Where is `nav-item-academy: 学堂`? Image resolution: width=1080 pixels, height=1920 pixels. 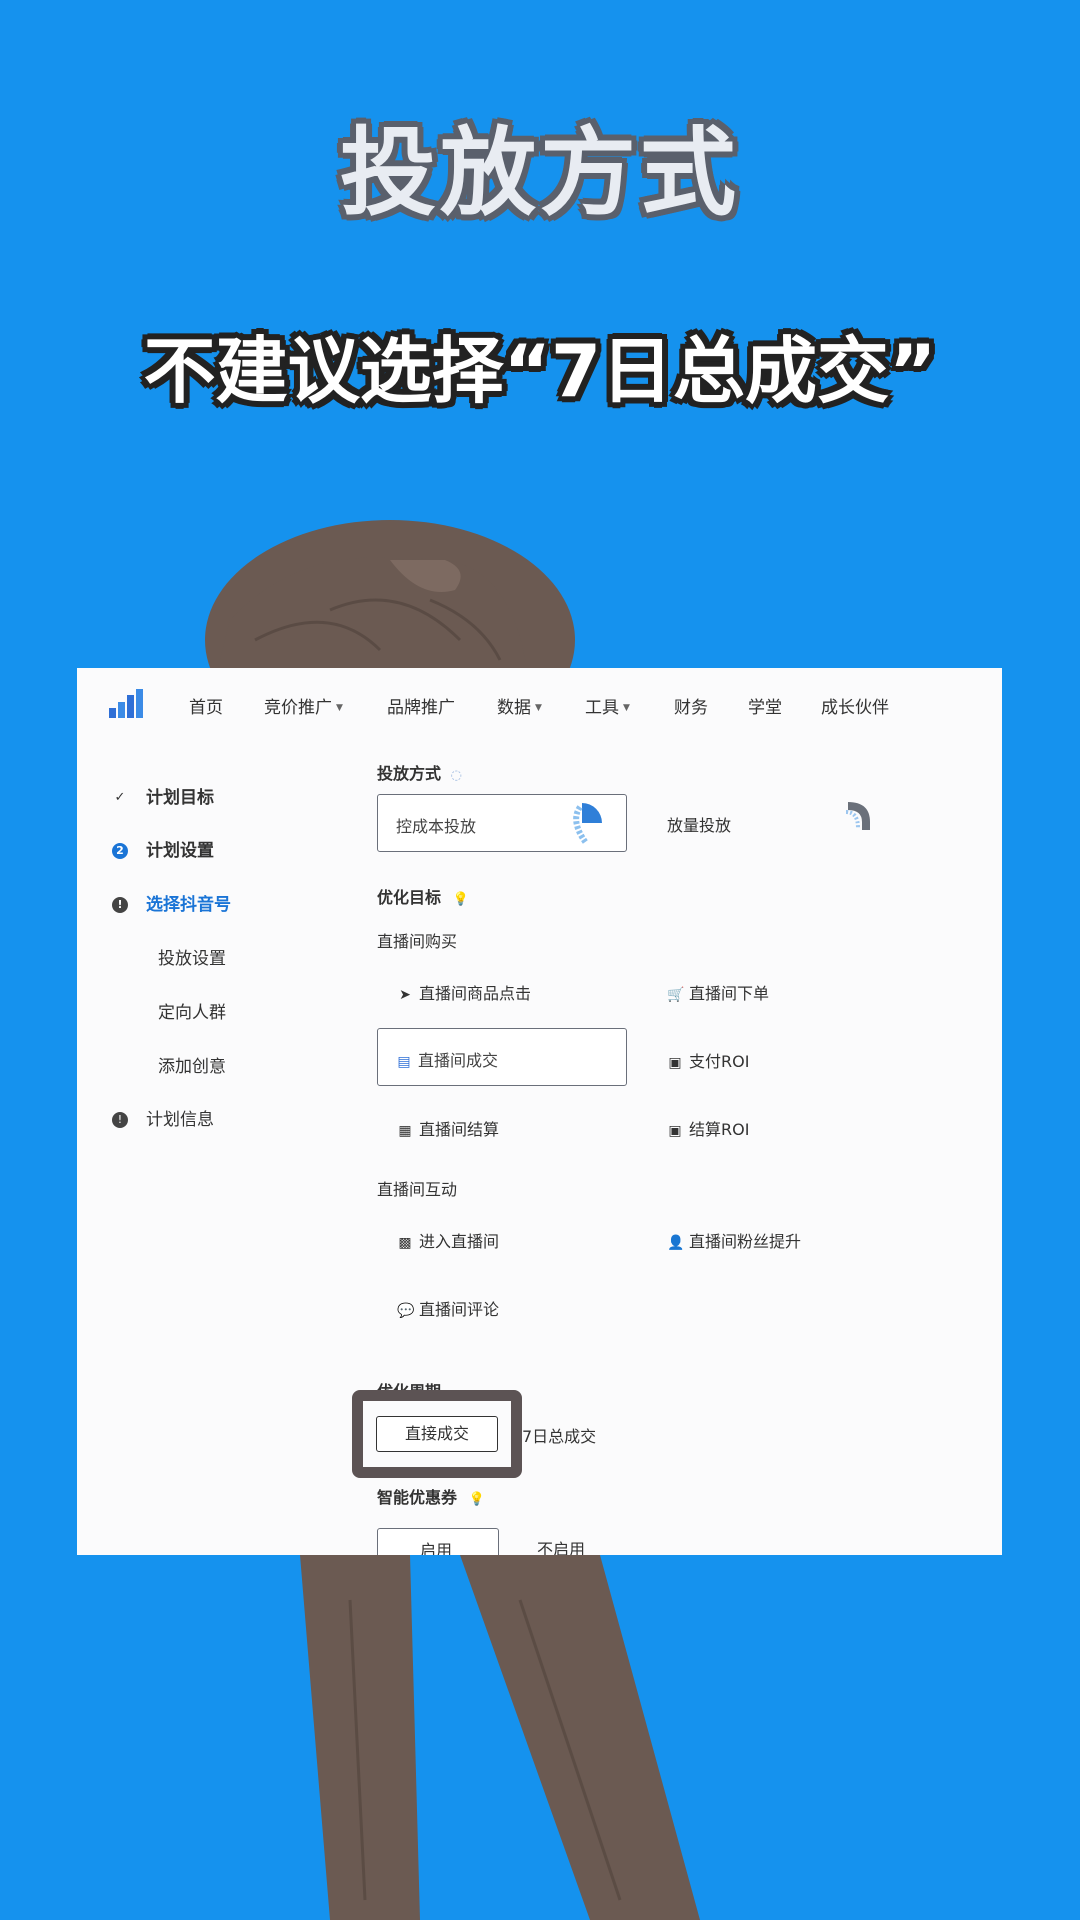 nav-item-academy: 学堂 is located at coordinates (765, 705).